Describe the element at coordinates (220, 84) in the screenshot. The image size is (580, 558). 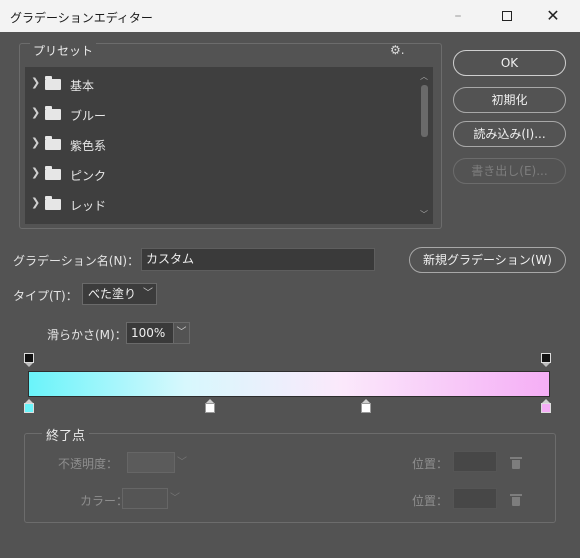
I see `preset-folder-basic: ❯ 基本` at that location.